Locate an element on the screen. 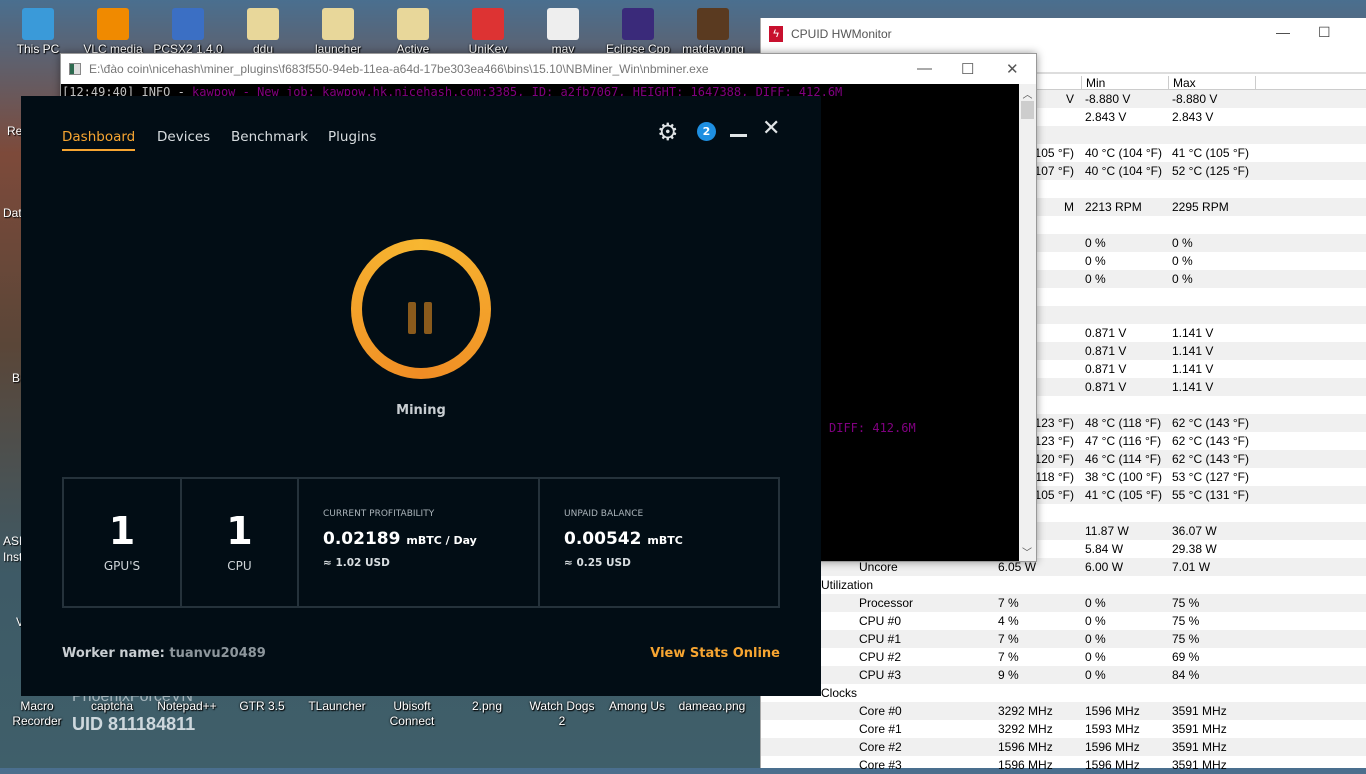 This screenshot has height=774, width=1366. desktop-icon: launcher is located at coordinates (338, 28).